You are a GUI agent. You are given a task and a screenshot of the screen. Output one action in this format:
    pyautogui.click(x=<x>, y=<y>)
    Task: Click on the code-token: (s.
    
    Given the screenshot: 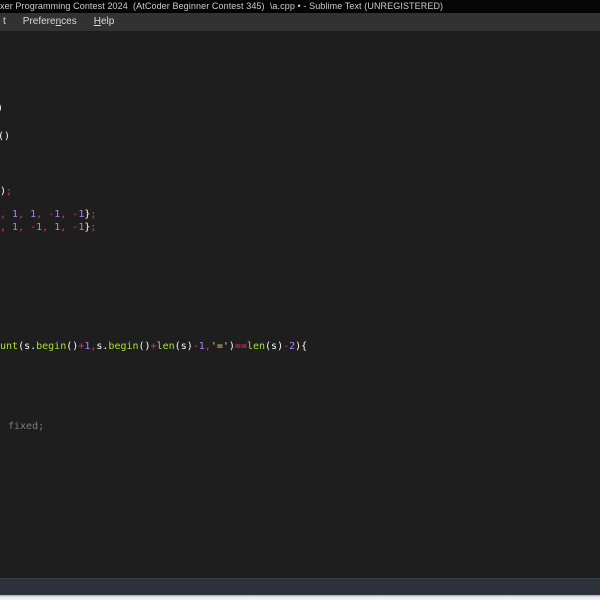 What is the action you would take?
    pyautogui.click(x=27, y=346)
    